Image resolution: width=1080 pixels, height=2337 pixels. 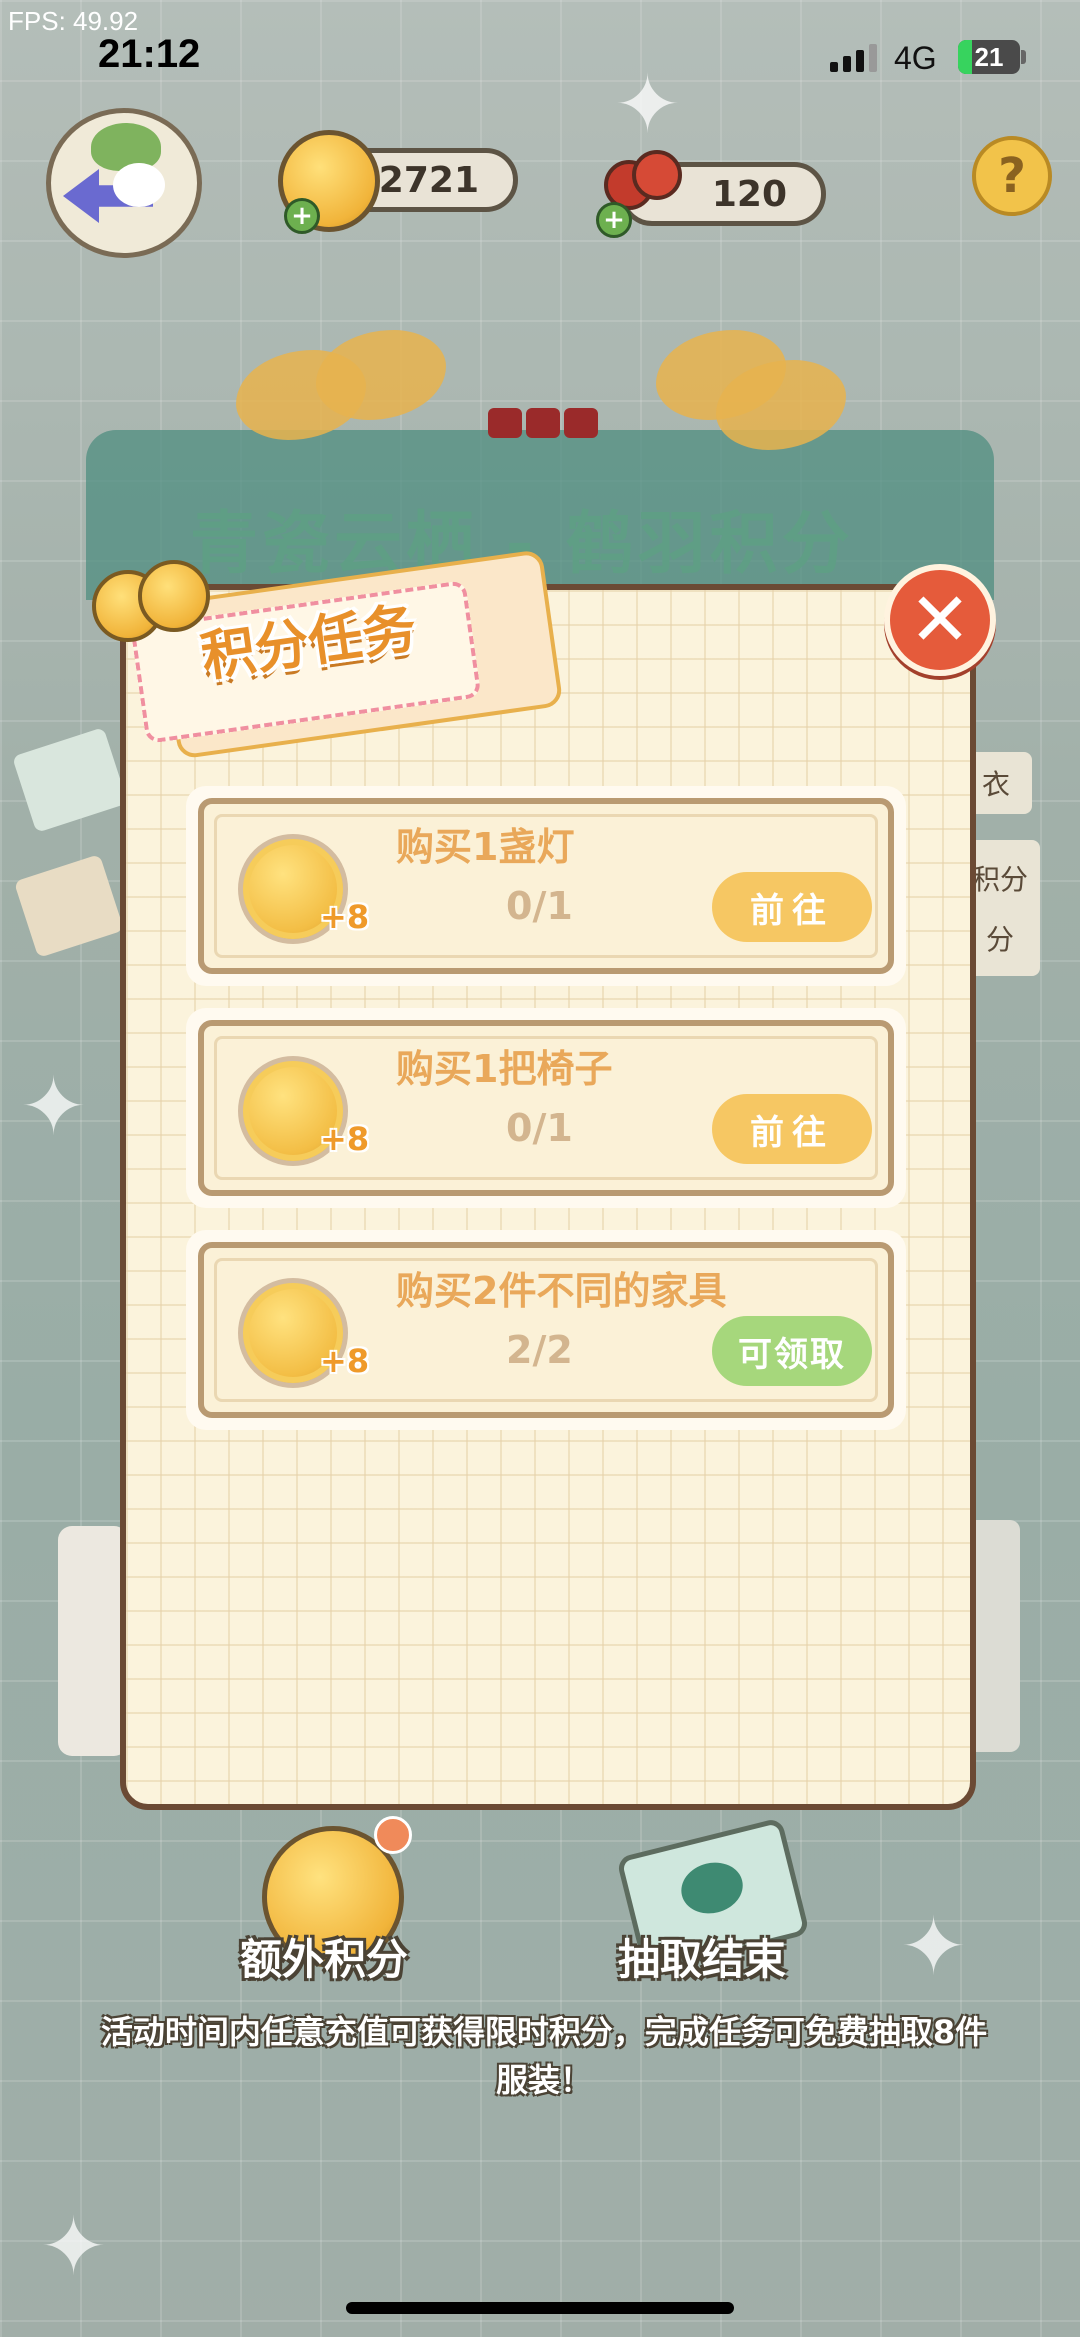 What do you see at coordinates (540, 2308) in the screenshot?
I see `home-indicator` at bounding box center [540, 2308].